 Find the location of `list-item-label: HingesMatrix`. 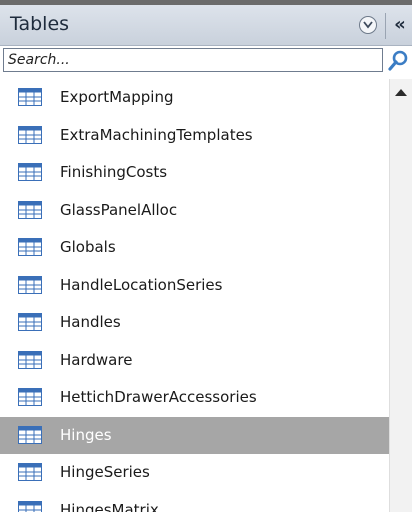

list-item-label: HingesMatrix is located at coordinates (109, 506).